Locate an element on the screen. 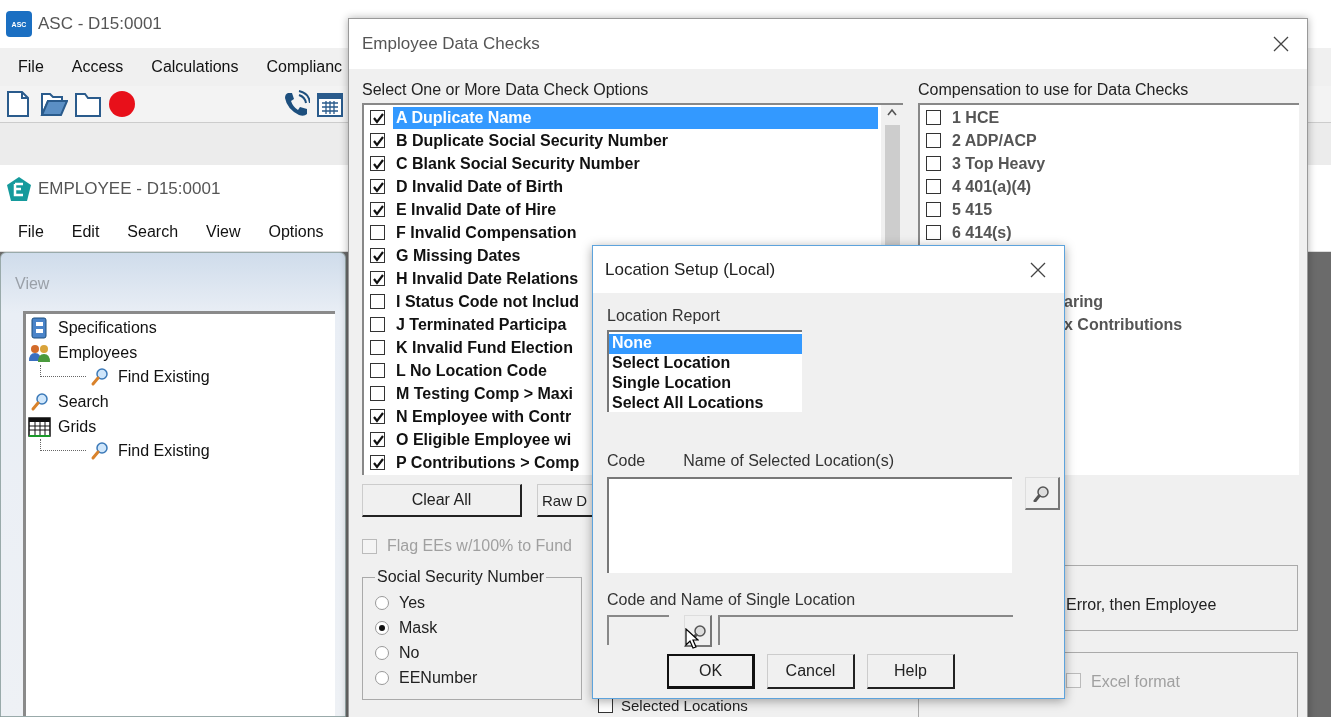 The image size is (1331, 717). tree-item: Search is located at coordinates (83, 402).